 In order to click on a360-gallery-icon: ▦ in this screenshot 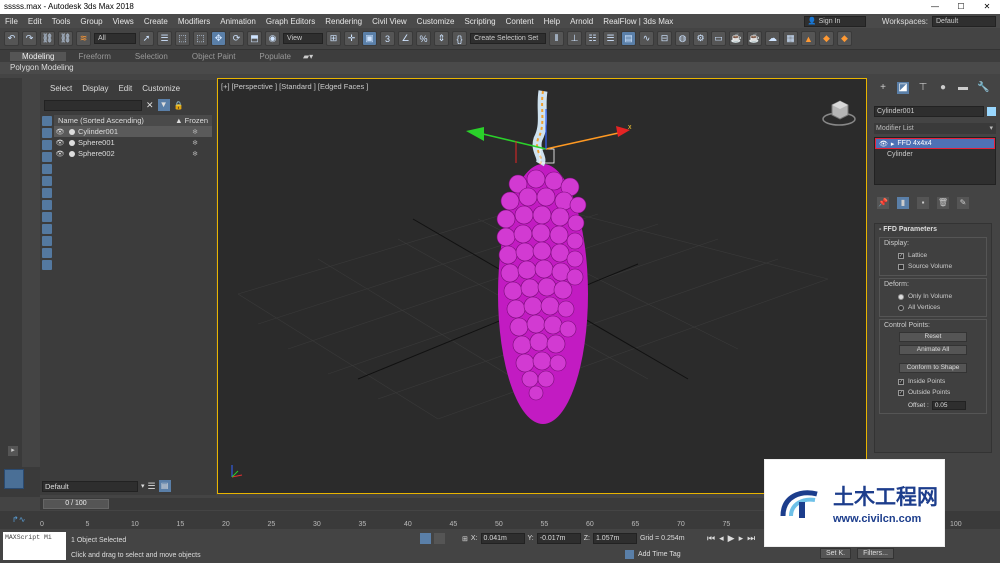, I will do `click(790, 38)`.